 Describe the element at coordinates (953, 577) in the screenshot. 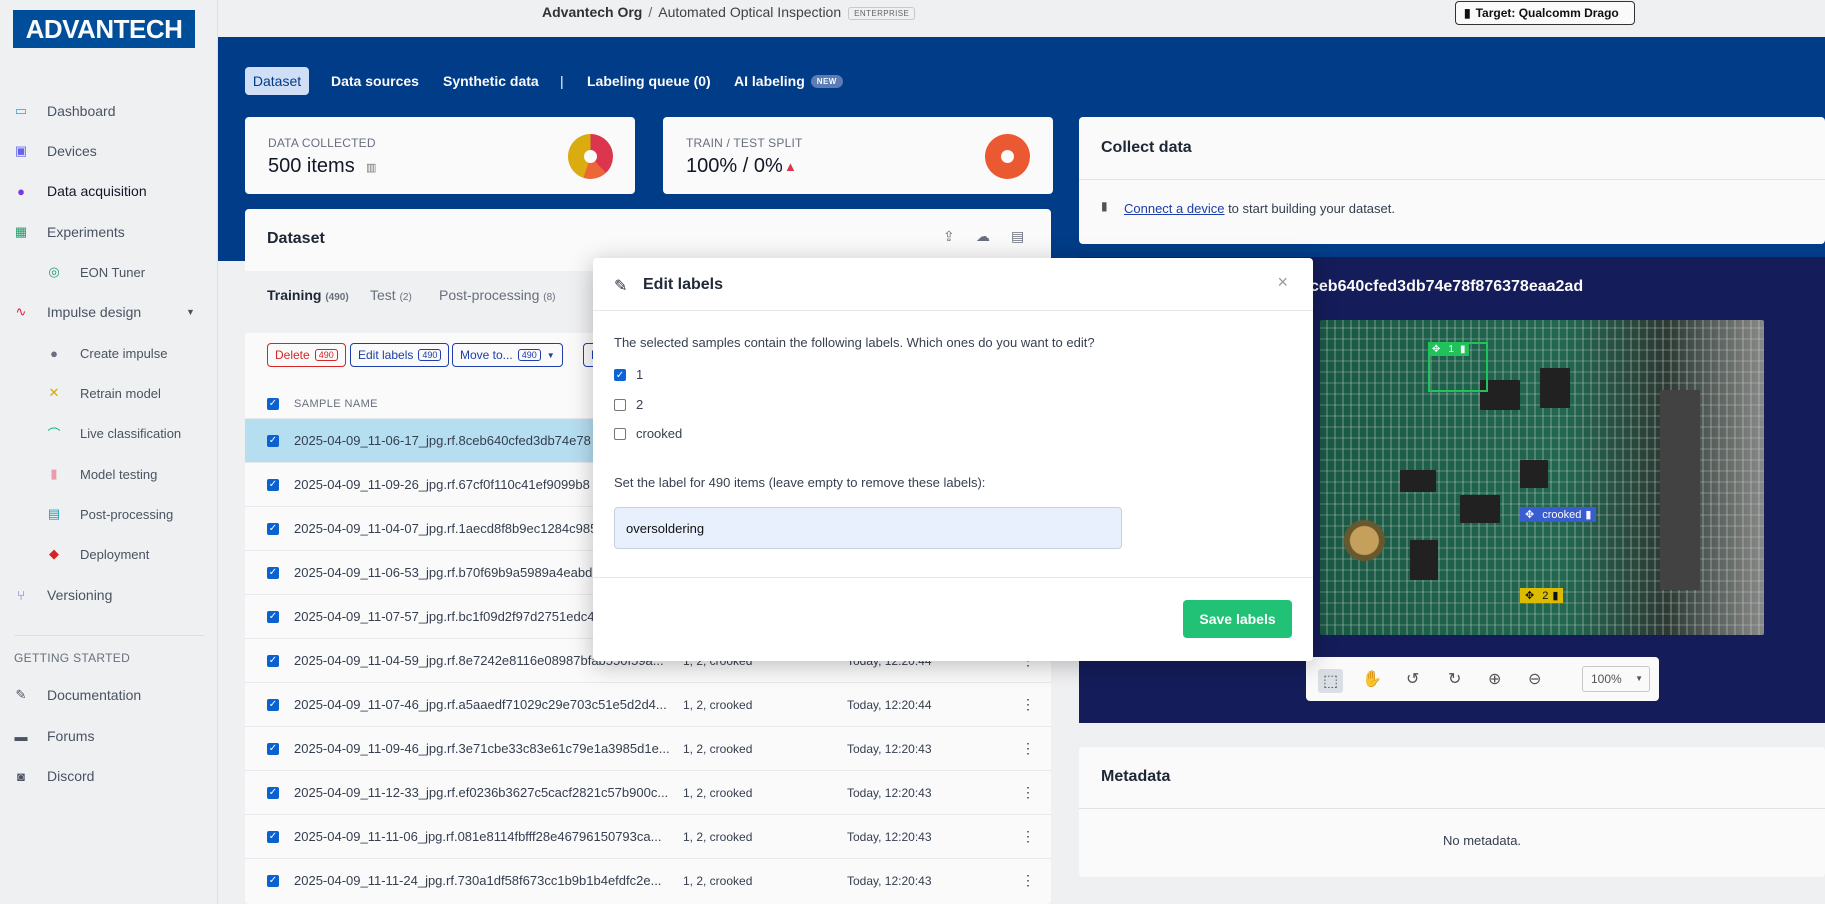

I see `divider` at that location.